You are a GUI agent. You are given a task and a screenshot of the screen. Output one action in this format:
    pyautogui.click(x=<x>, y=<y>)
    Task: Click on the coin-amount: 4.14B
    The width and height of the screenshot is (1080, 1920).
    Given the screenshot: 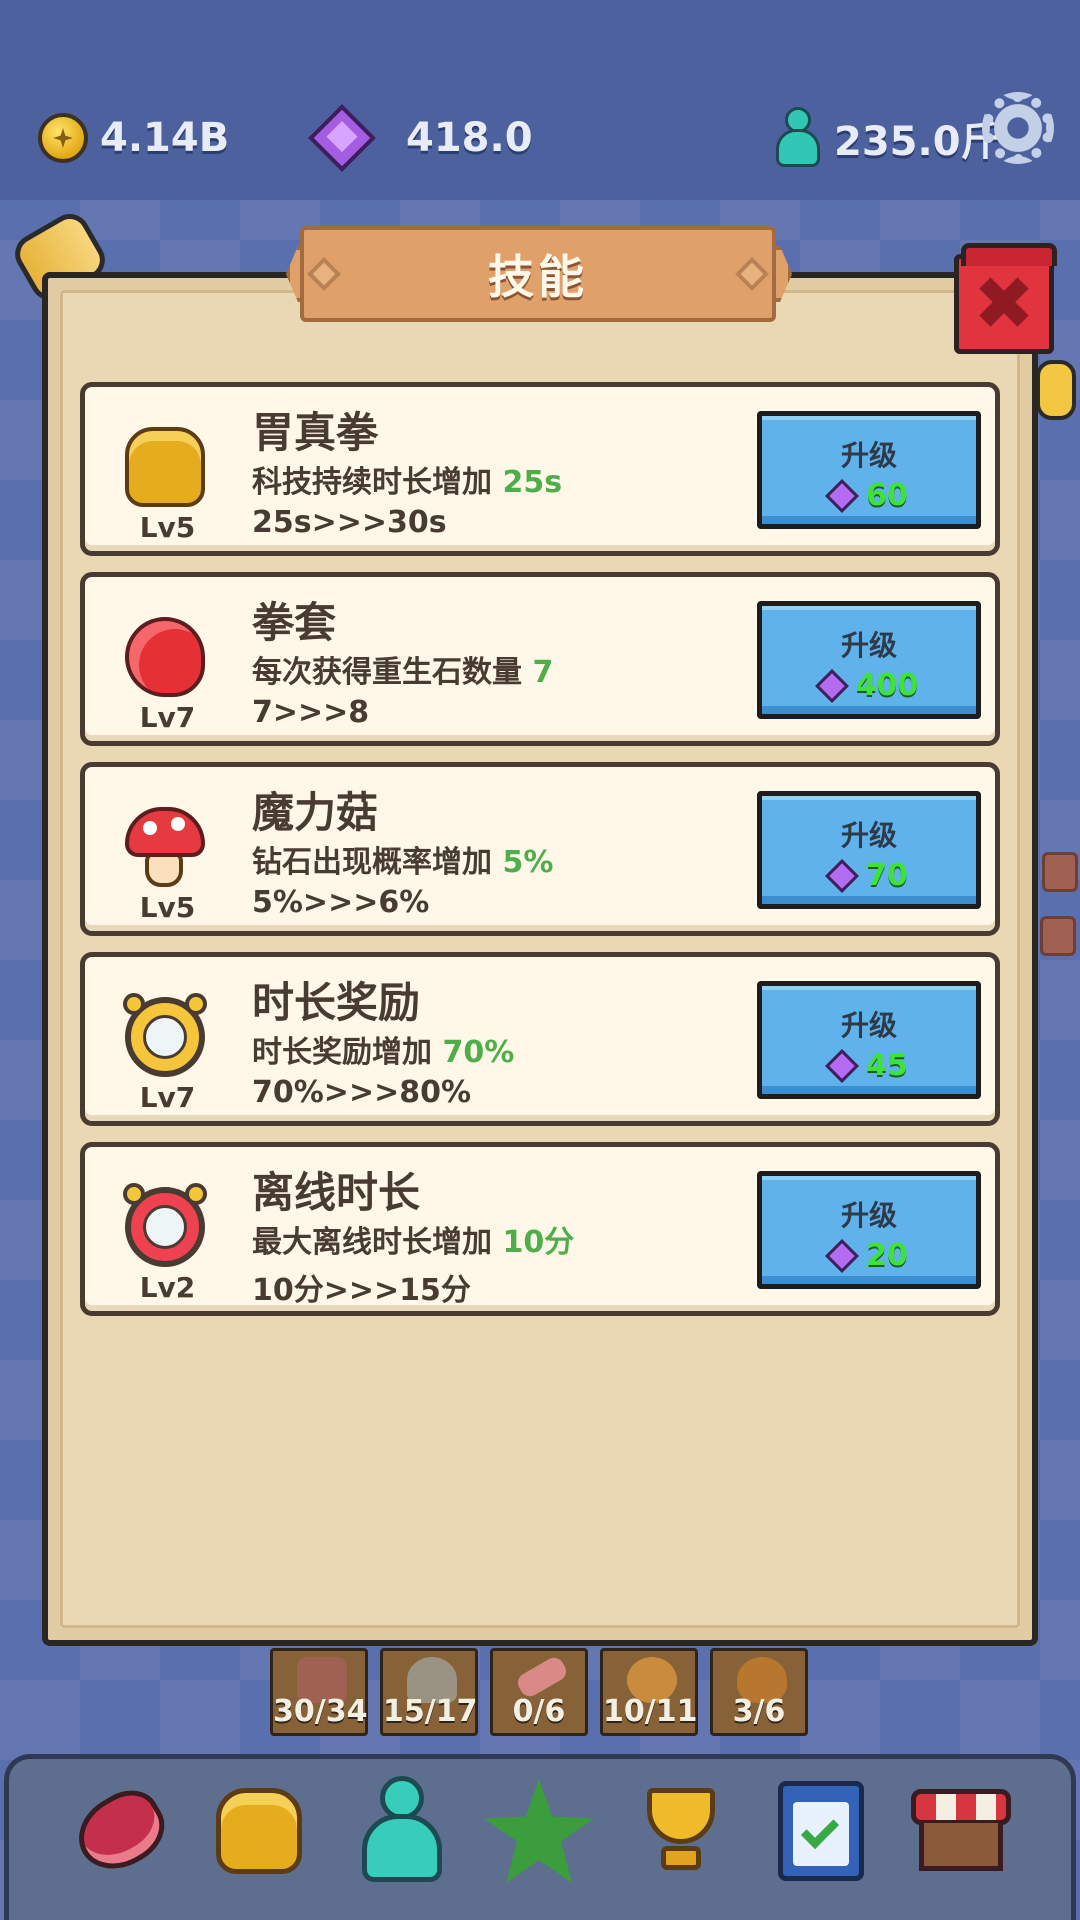 What is the action you would take?
    pyautogui.click(x=165, y=138)
    